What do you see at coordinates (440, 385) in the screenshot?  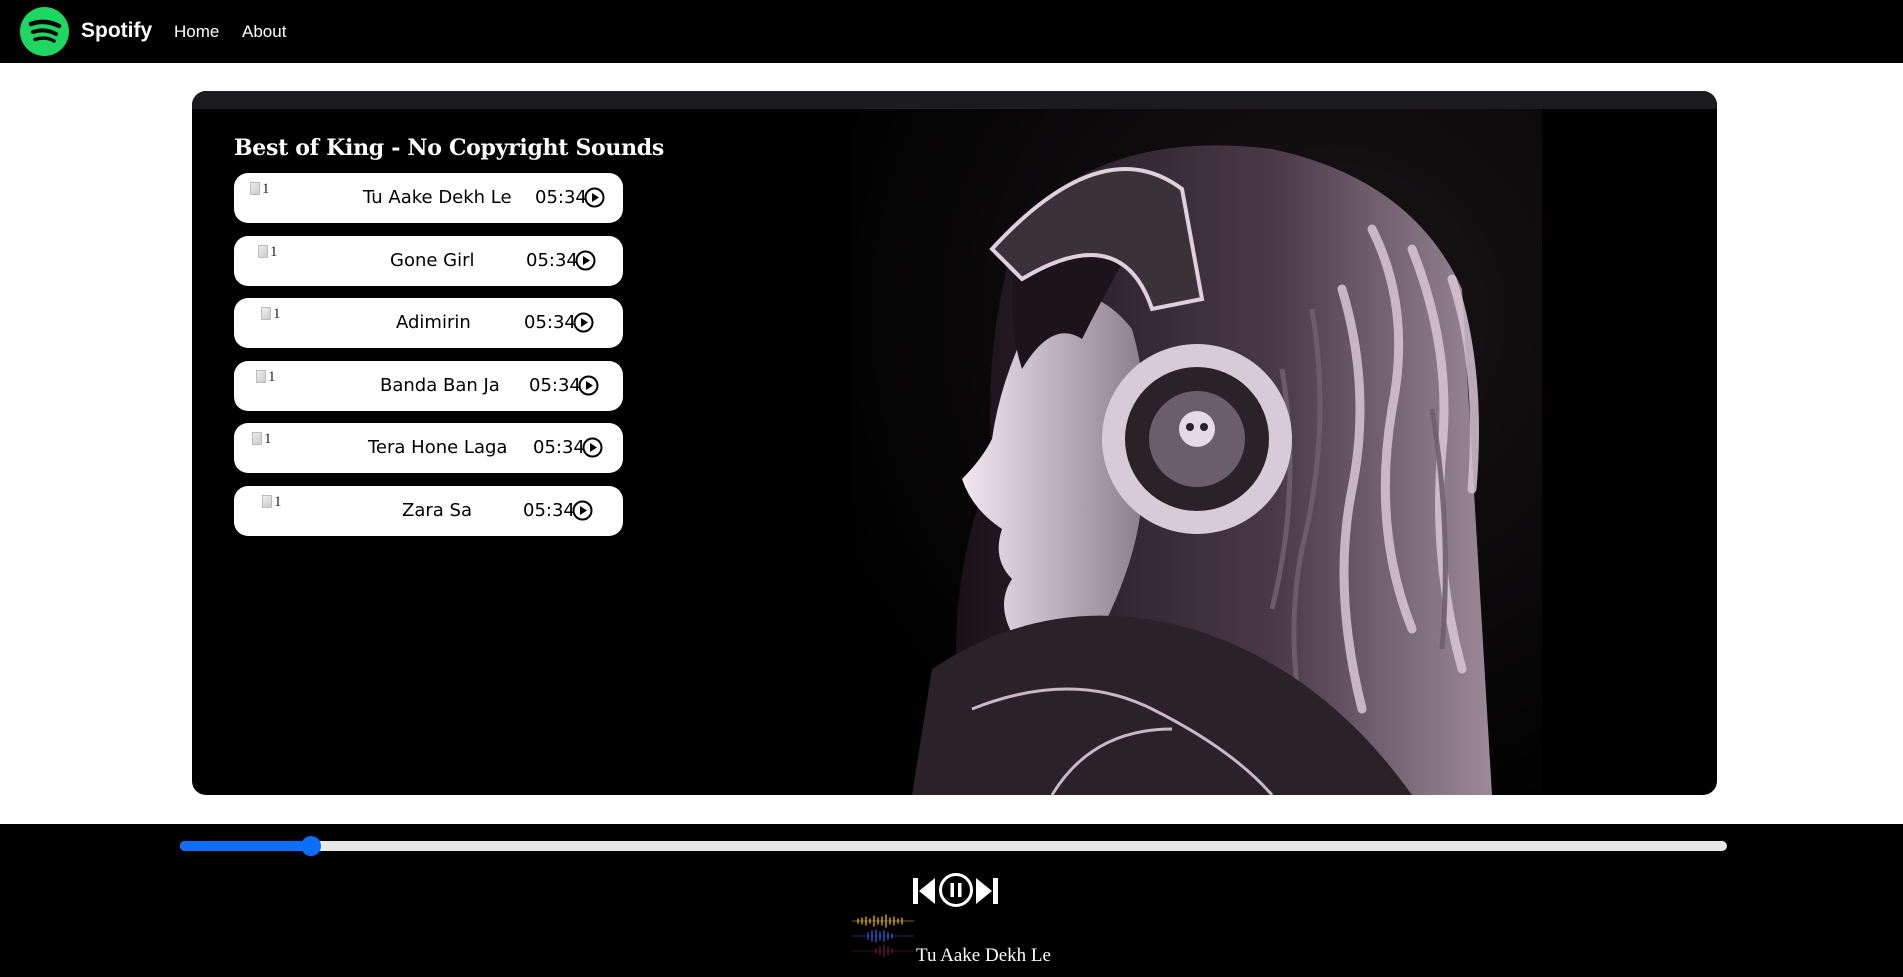 I see `song-name: Banda Ban Ja` at bounding box center [440, 385].